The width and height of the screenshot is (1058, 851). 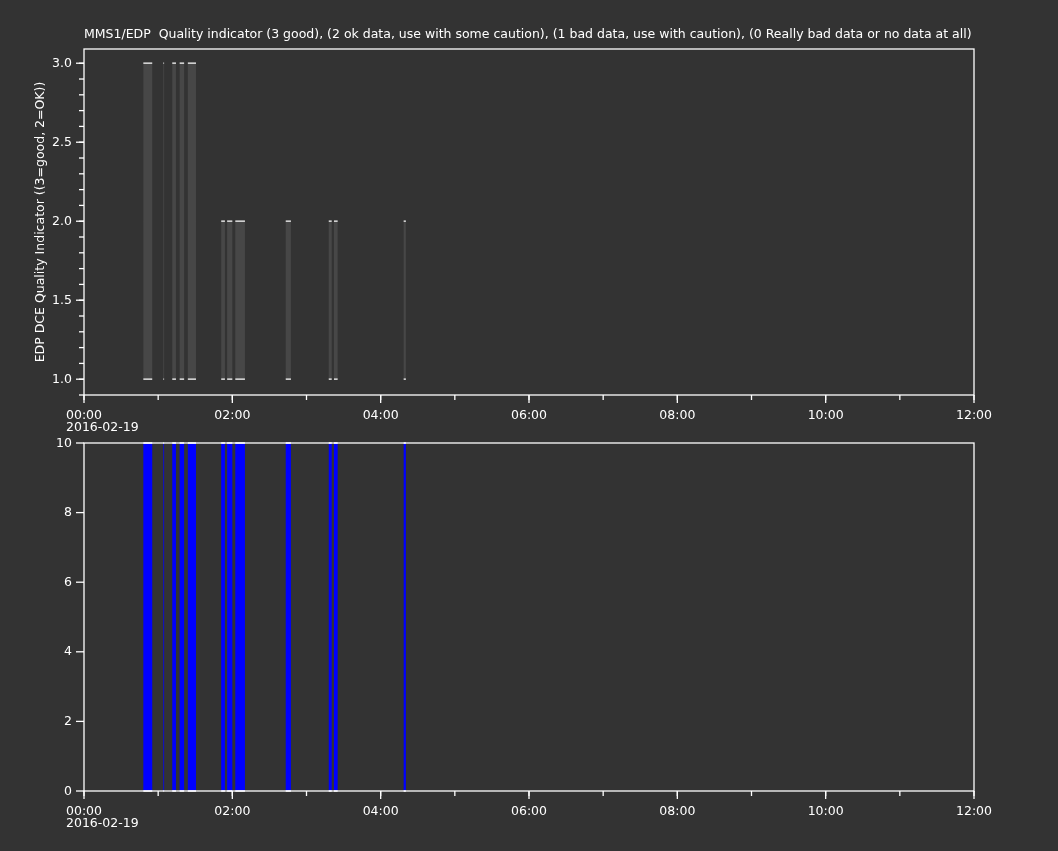 What do you see at coordinates (62, 299) in the screenshot?
I see `y-tick-label: 1.5` at bounding box center [62, 299].